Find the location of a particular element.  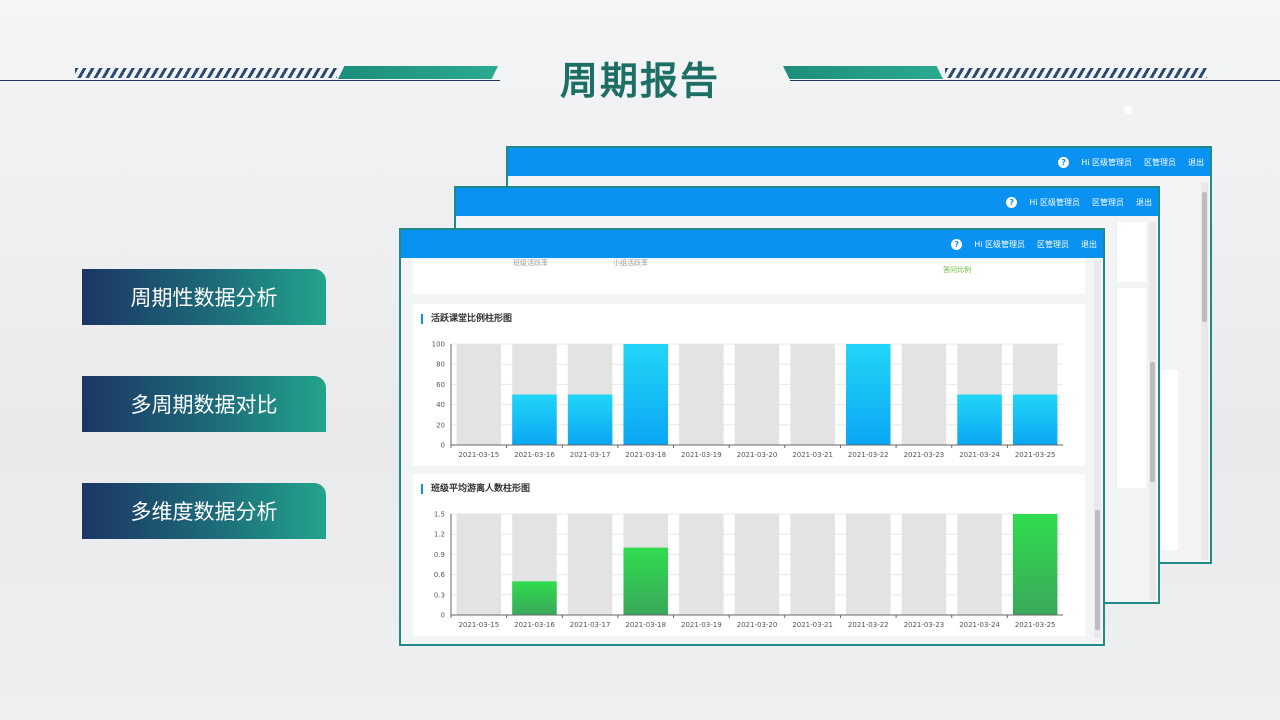

y-tick-label: 100 is located at coordinates (438, 345).